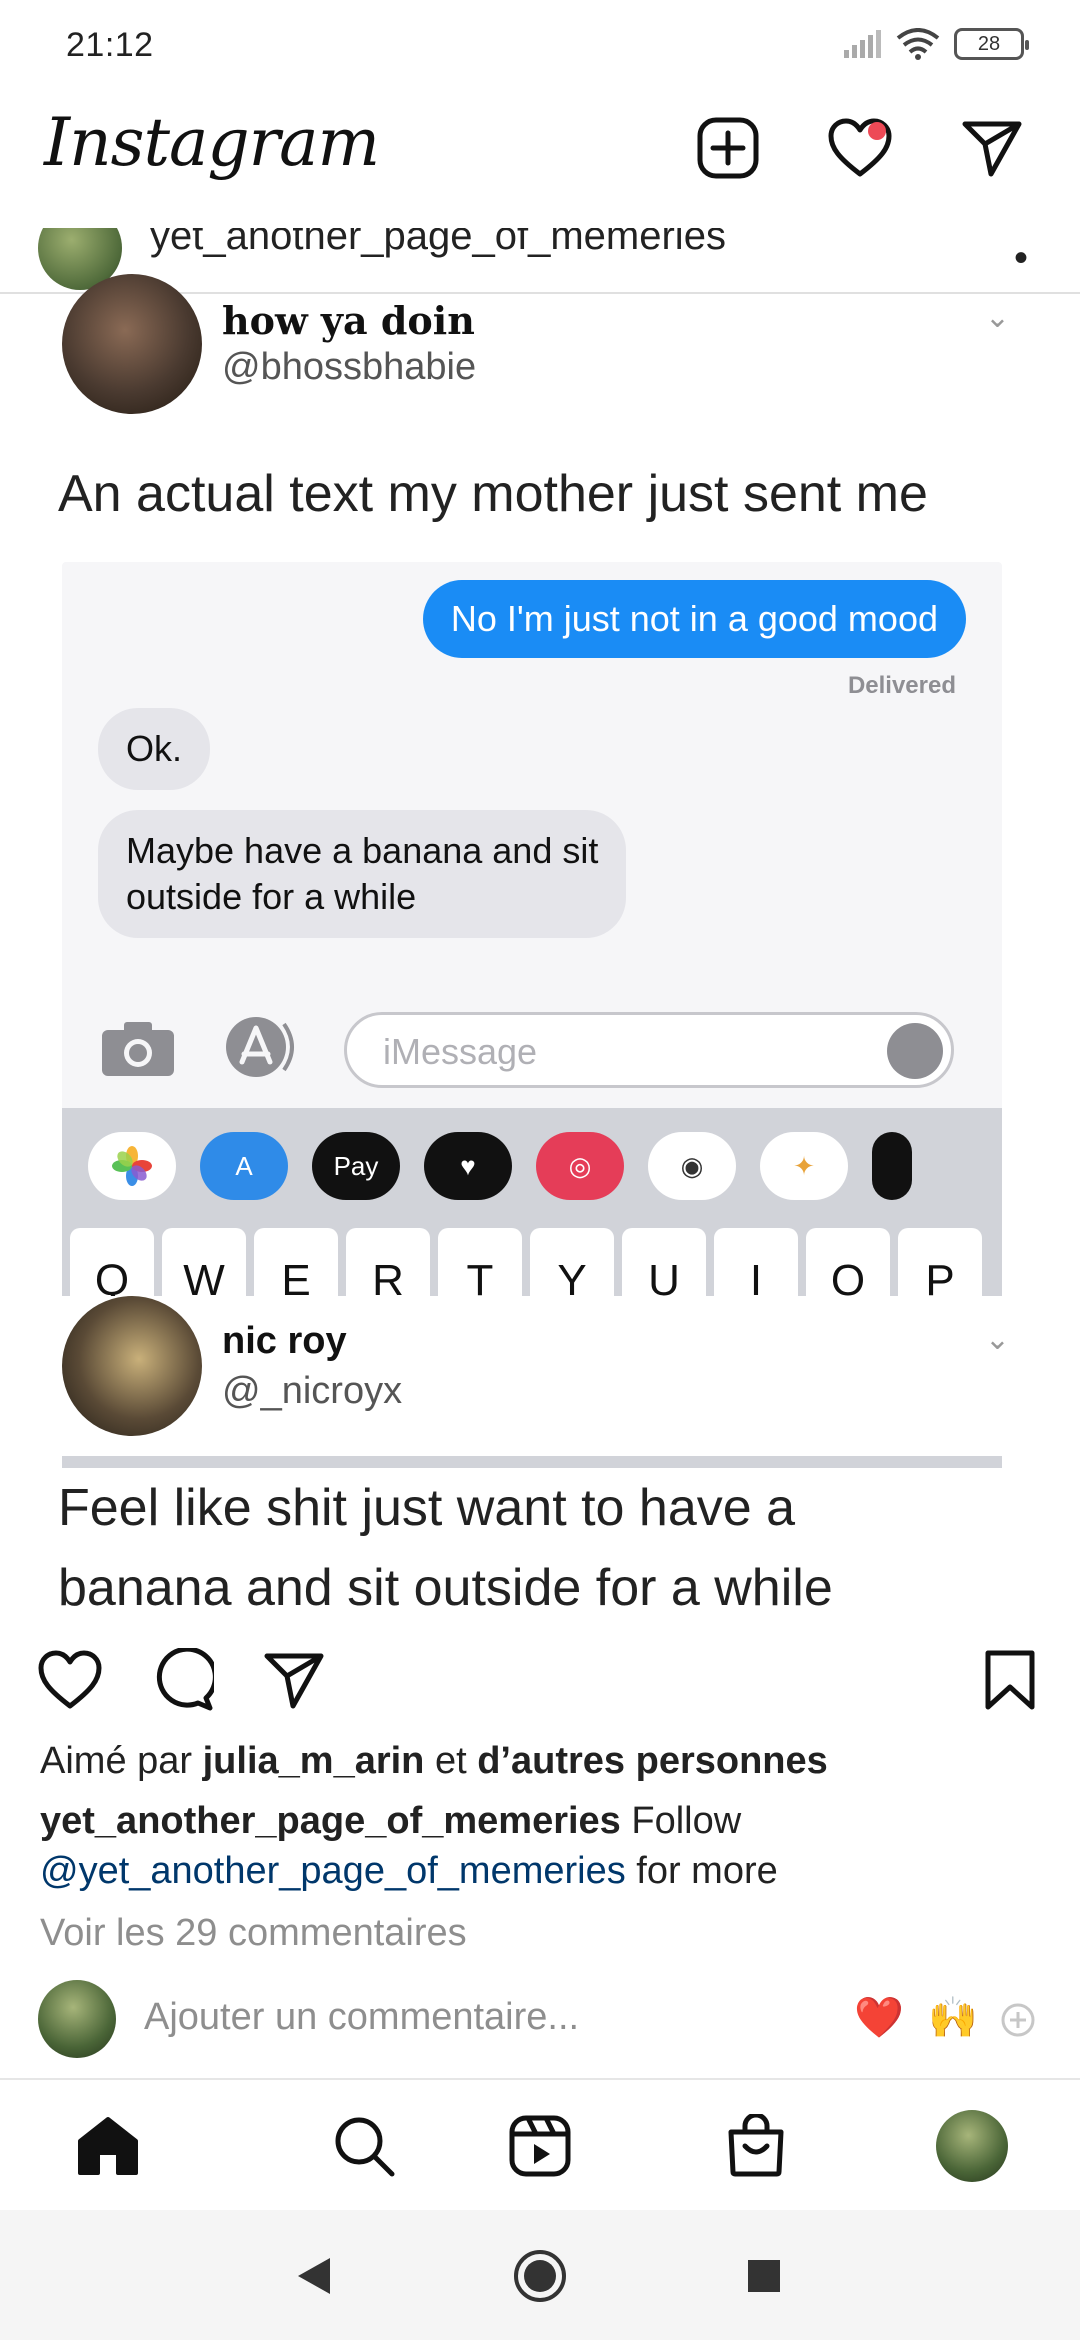  Describe the element at coordinates (989, 43) in the screenshot. I see `battery-level: 28` at that location.